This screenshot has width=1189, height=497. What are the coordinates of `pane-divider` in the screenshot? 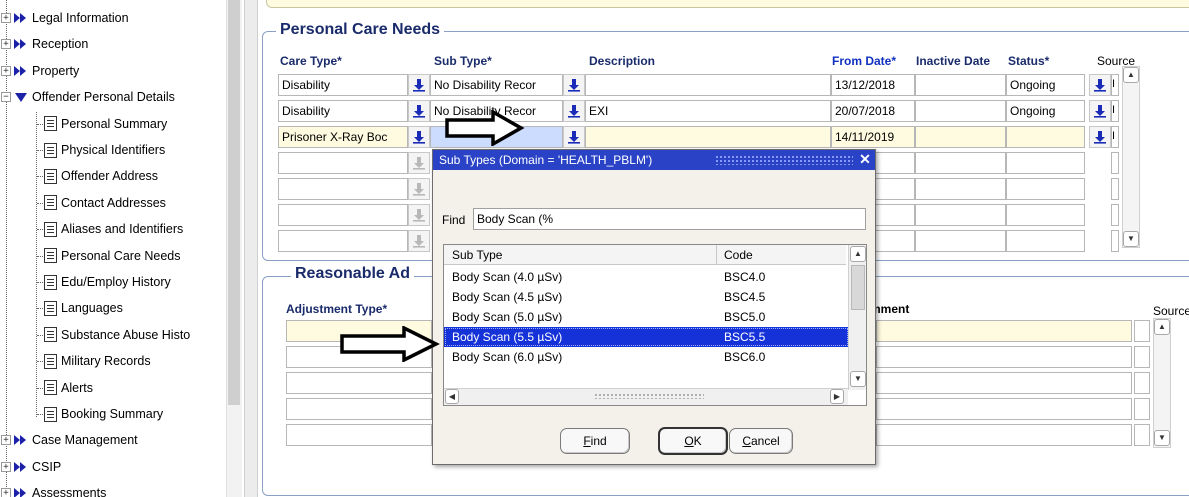 It's located at (251, 248).